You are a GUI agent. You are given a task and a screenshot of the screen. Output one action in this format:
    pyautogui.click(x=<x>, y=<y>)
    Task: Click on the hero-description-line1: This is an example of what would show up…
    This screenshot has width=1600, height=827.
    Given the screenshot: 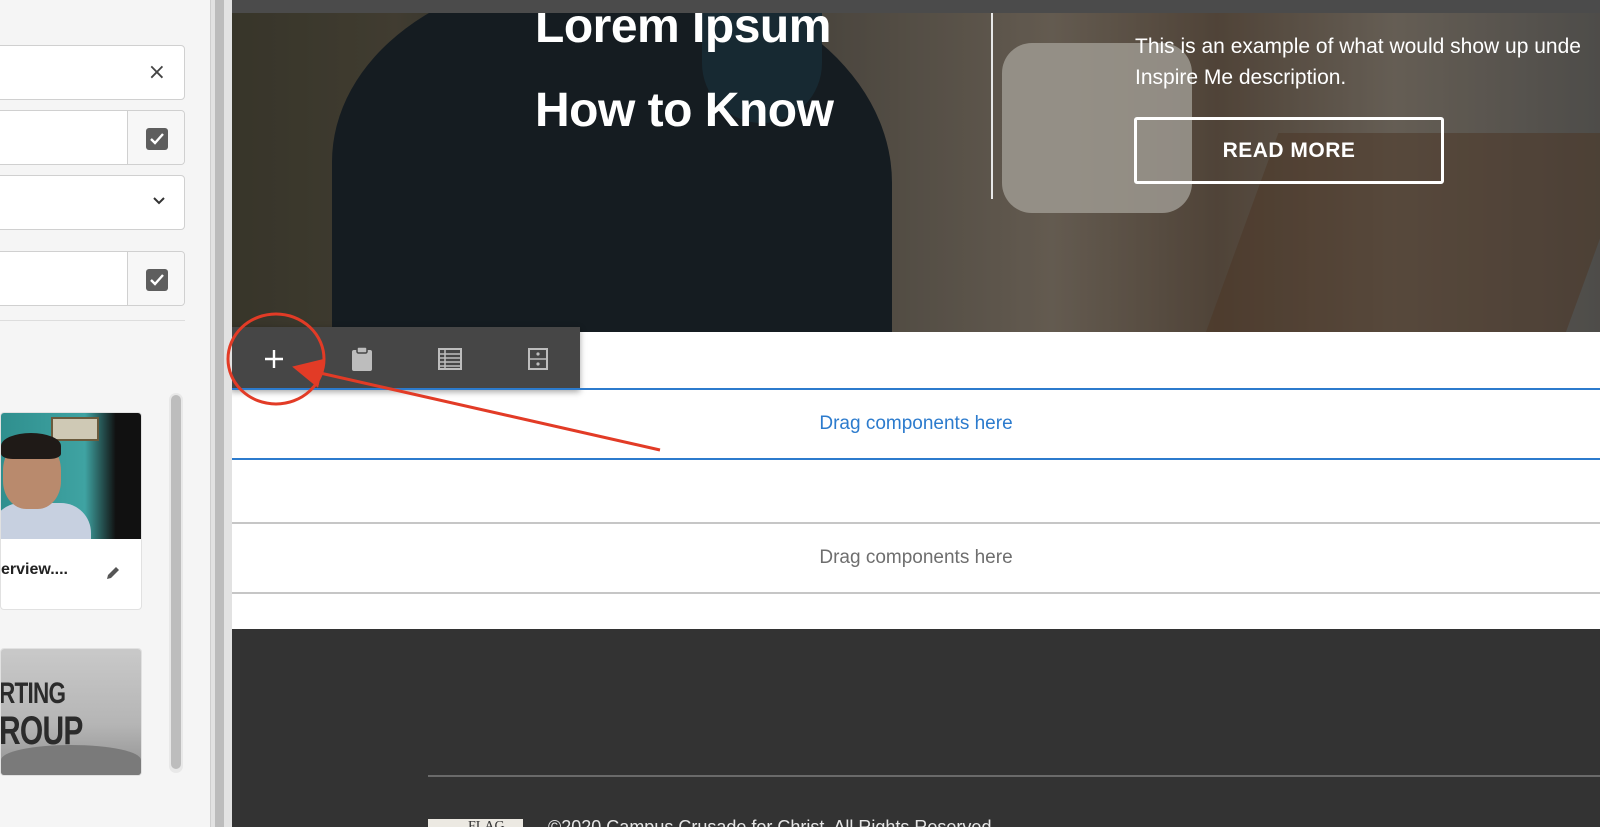 What is the action you would take?
    pyautogui.click(x=1358, y=46)
    